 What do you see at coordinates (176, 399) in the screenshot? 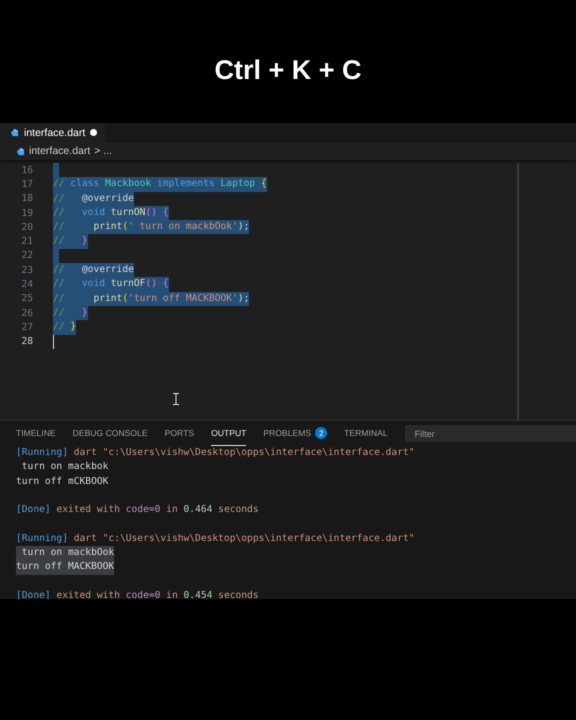
I see `text-cursor-icon` at bounding box center [176, 399].